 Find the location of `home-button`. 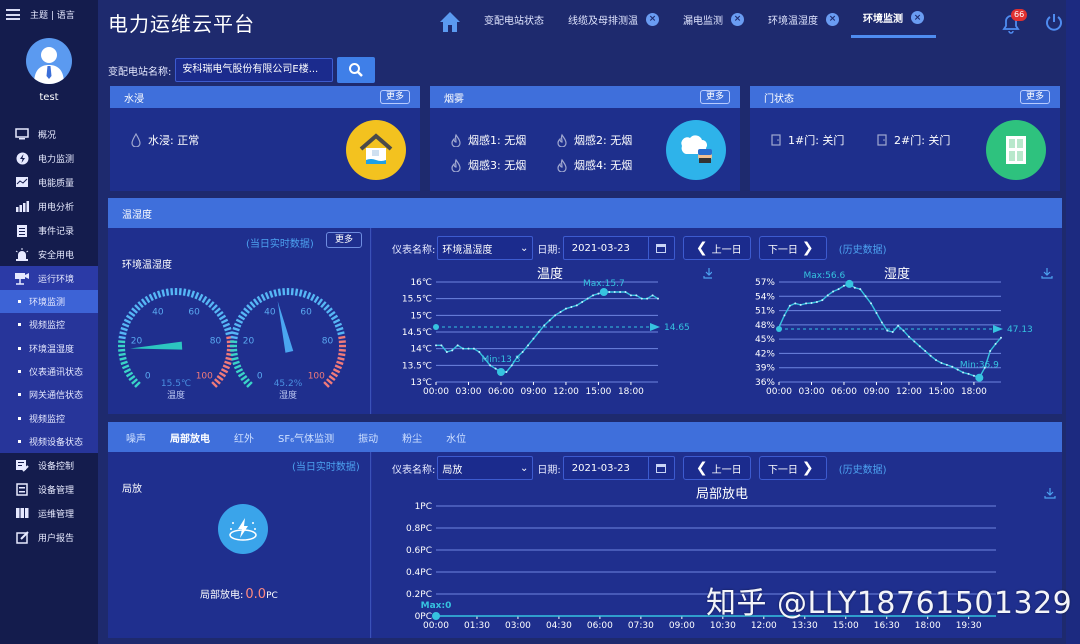

home-button is located at coordinates (450, 22).